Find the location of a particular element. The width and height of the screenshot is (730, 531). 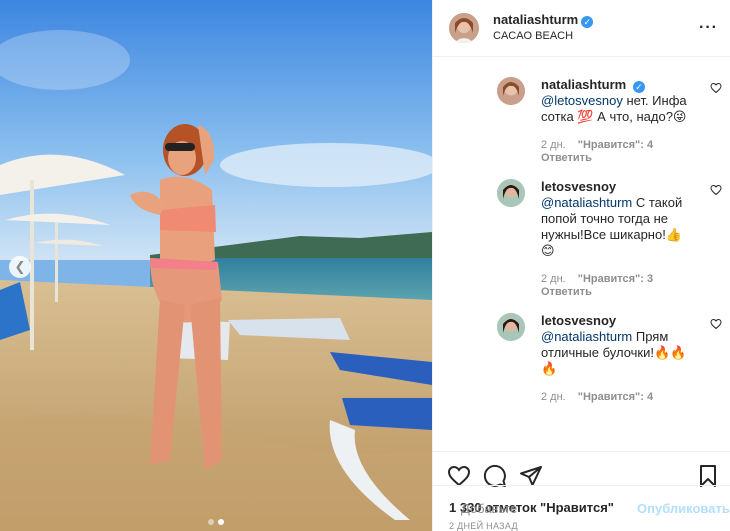

carousel-dot is located at coordinates (211, 522).